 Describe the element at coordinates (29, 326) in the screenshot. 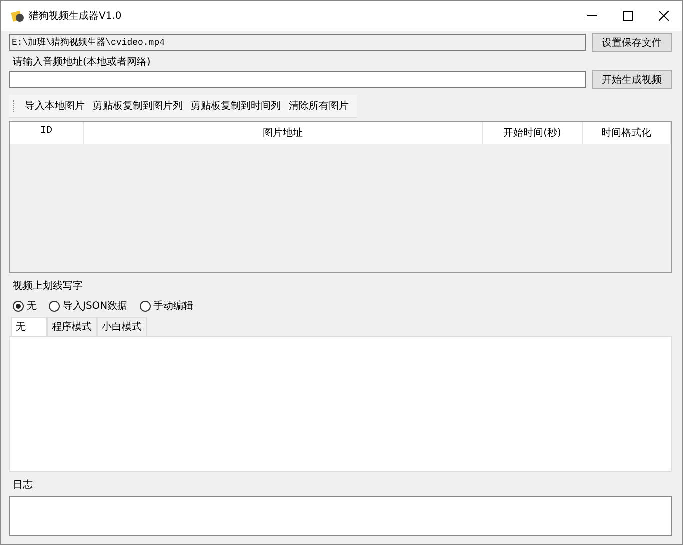

I see `tab: 无` at that location.